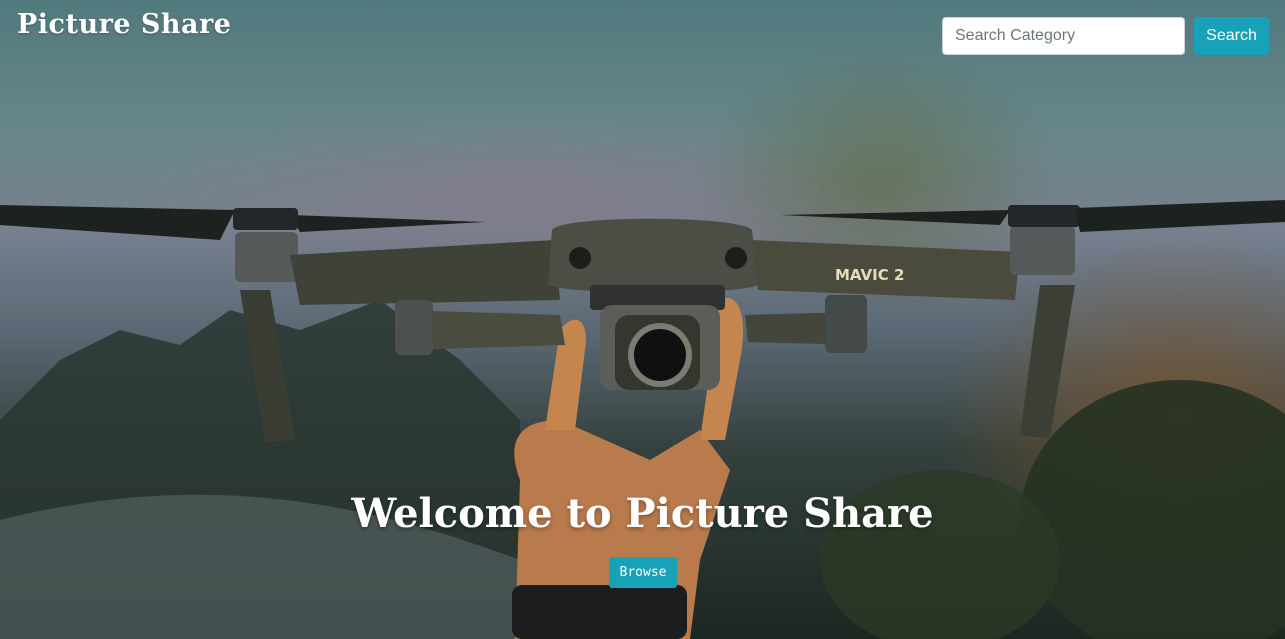 The image size is (1285, 639). I want to click on welcome-heading: Welcome to Picture Share, so click(642, 513).